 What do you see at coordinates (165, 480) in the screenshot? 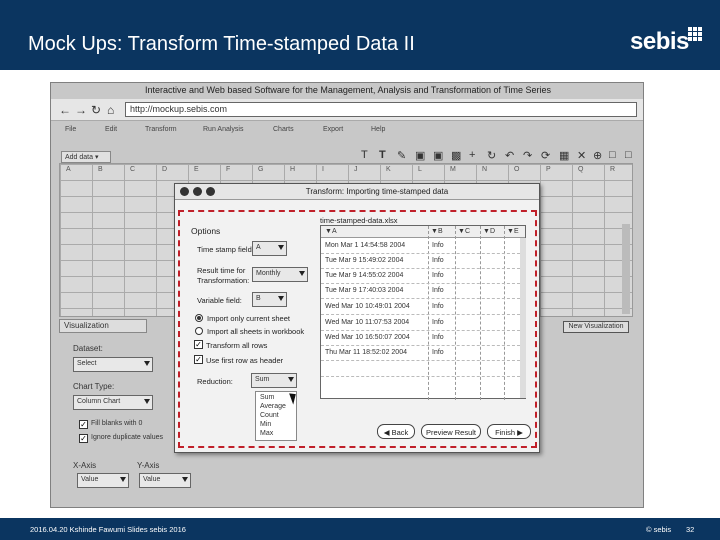
I see `y-axis-select: Value` at bounding box center [165, 480].